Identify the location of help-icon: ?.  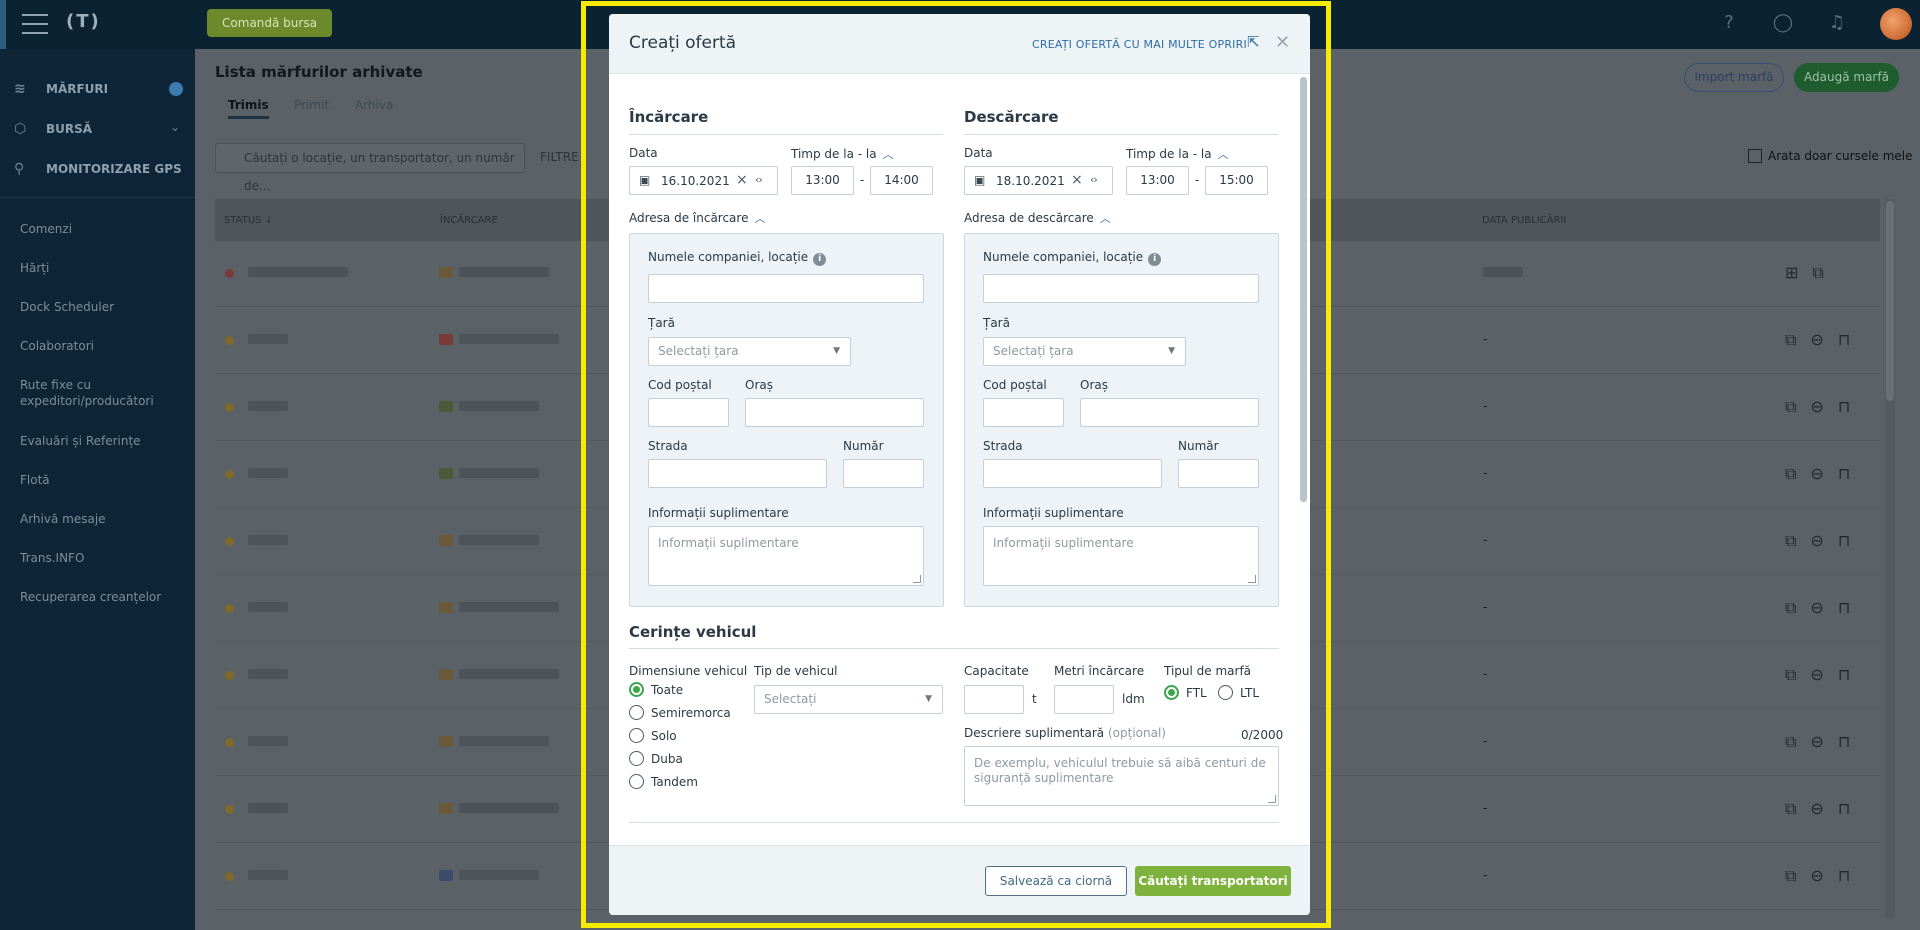
(1729, 23).